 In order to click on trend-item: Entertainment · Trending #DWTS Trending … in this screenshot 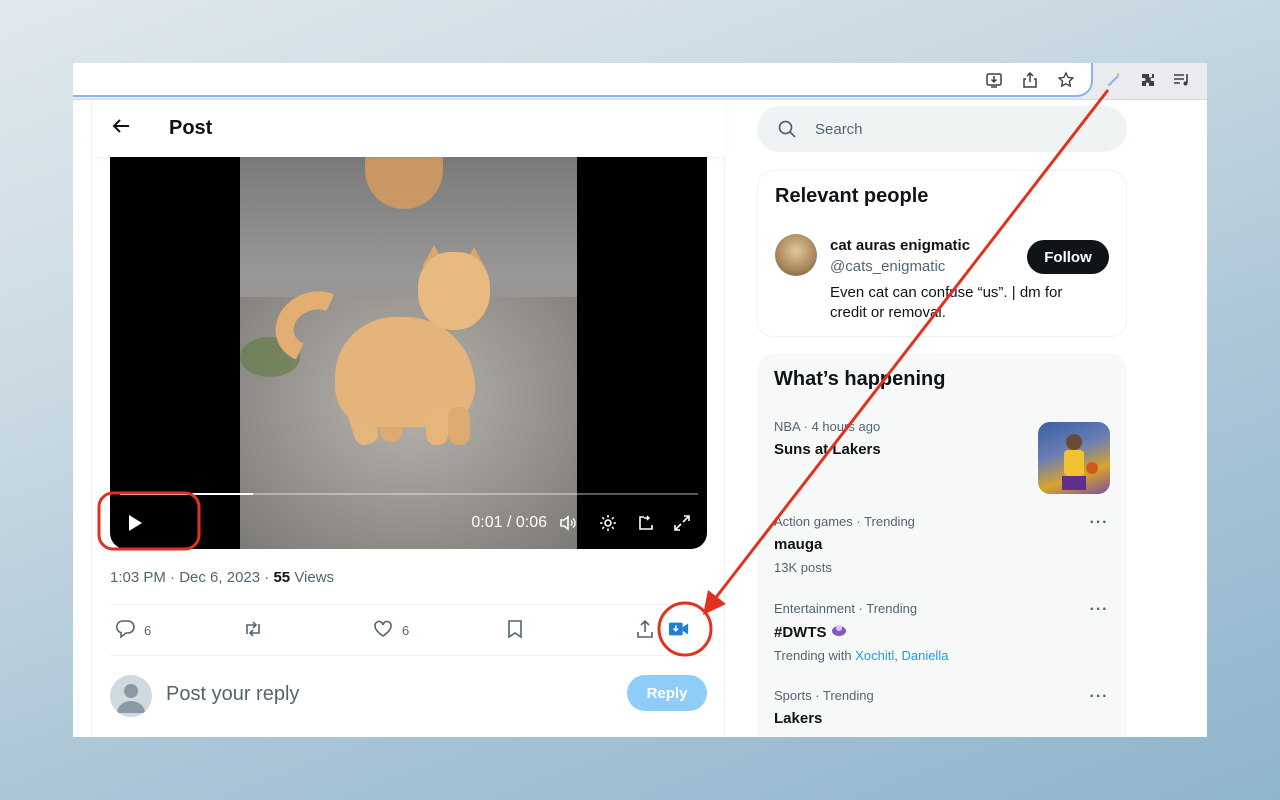, I will do `click(942, 632)`.